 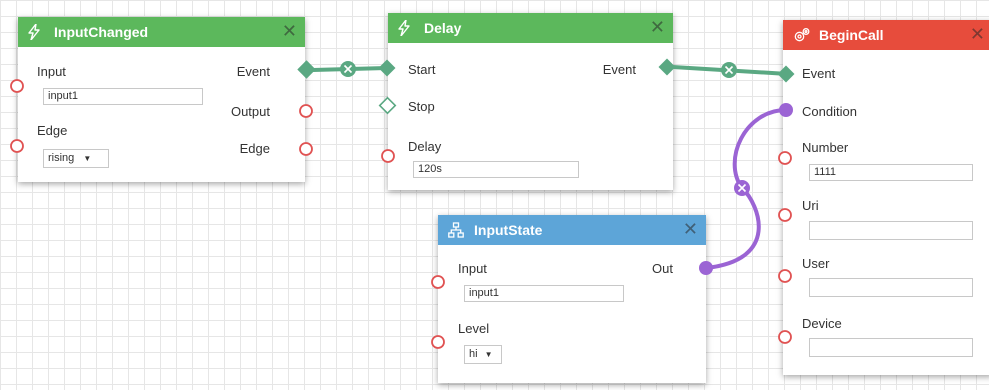 What do you see at coordinates (662, 268) in the screenshot?
I see `out-label: Out` at bounding box center [662, 268].